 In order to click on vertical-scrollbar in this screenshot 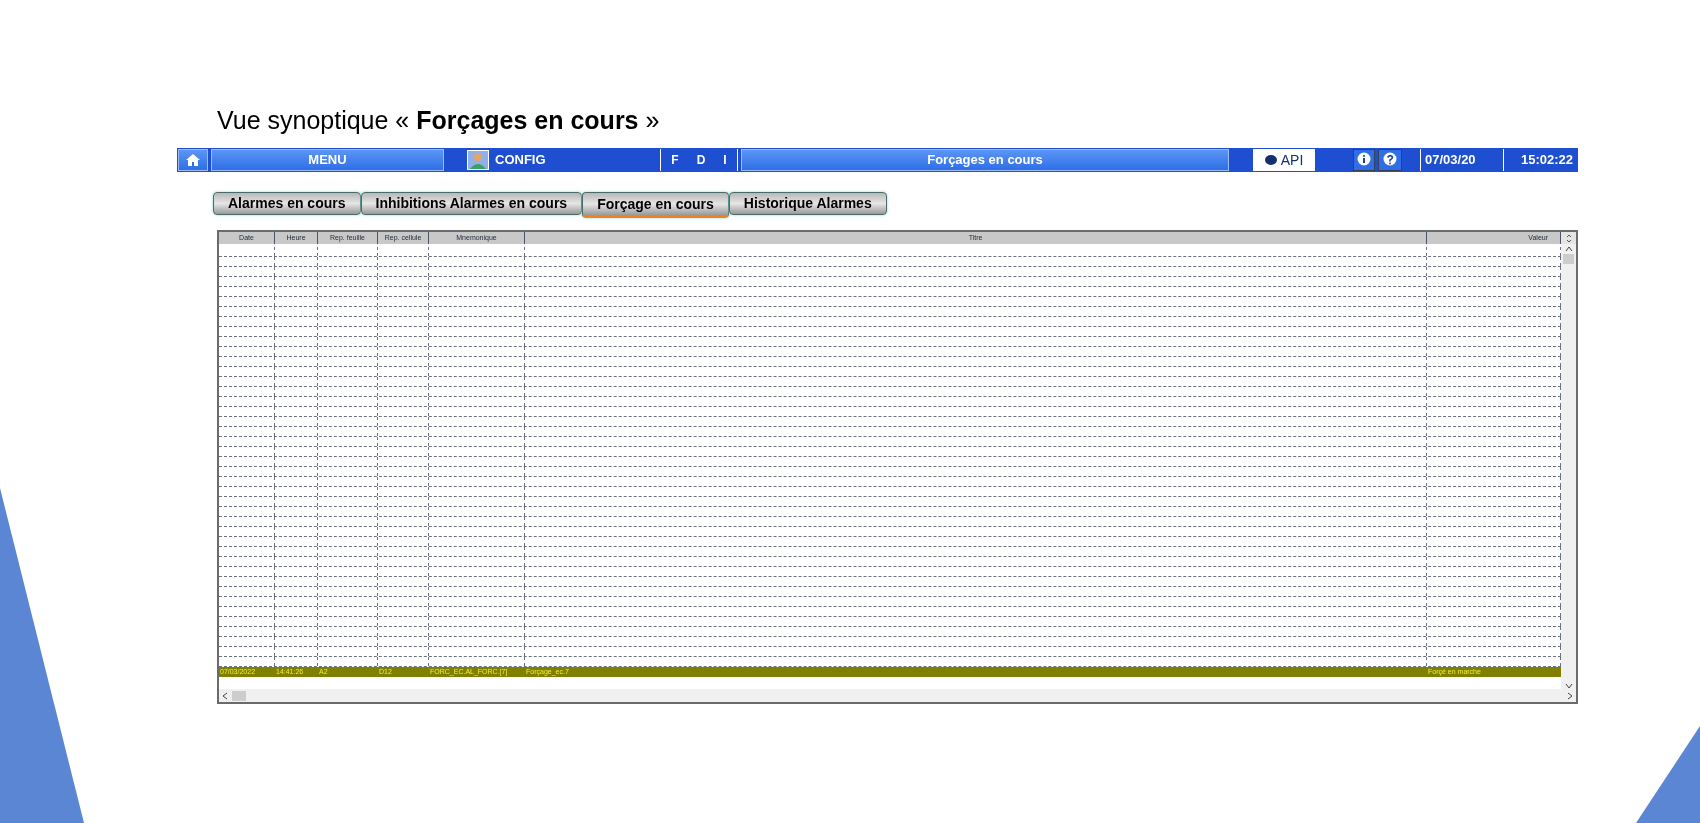, I will do `click(1568, 466)`.